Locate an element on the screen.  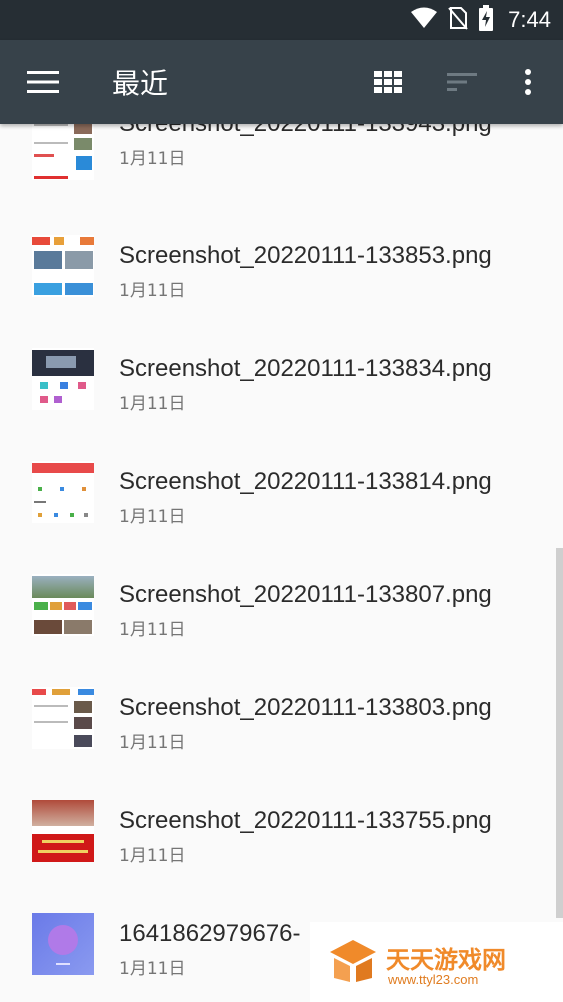
app-bar: 最近 is located at coordinates (281, 82).